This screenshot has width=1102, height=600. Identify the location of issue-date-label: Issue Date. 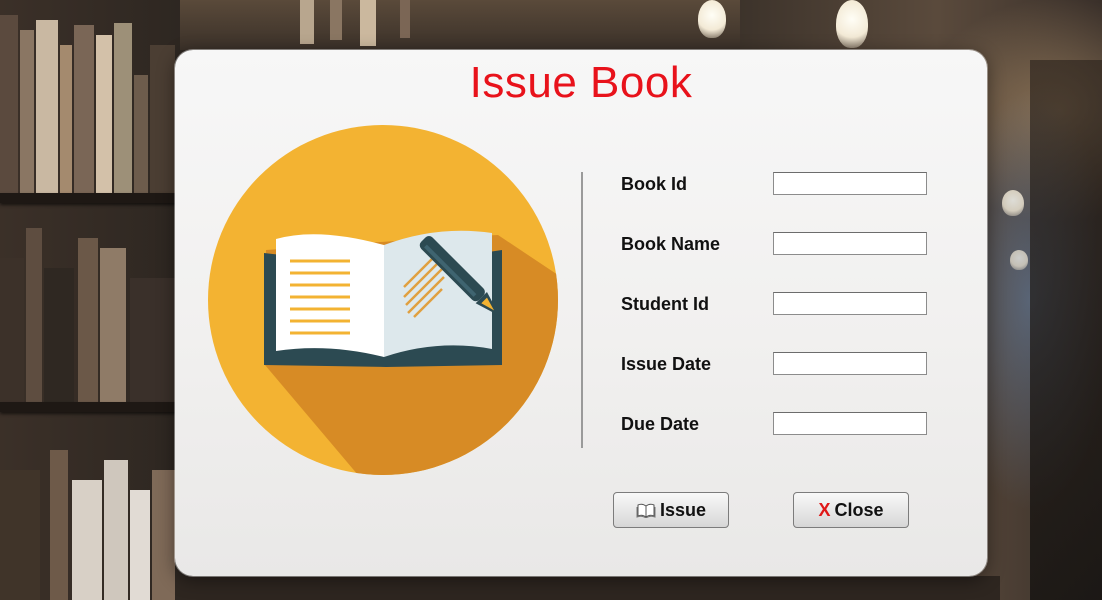
(666, 364).